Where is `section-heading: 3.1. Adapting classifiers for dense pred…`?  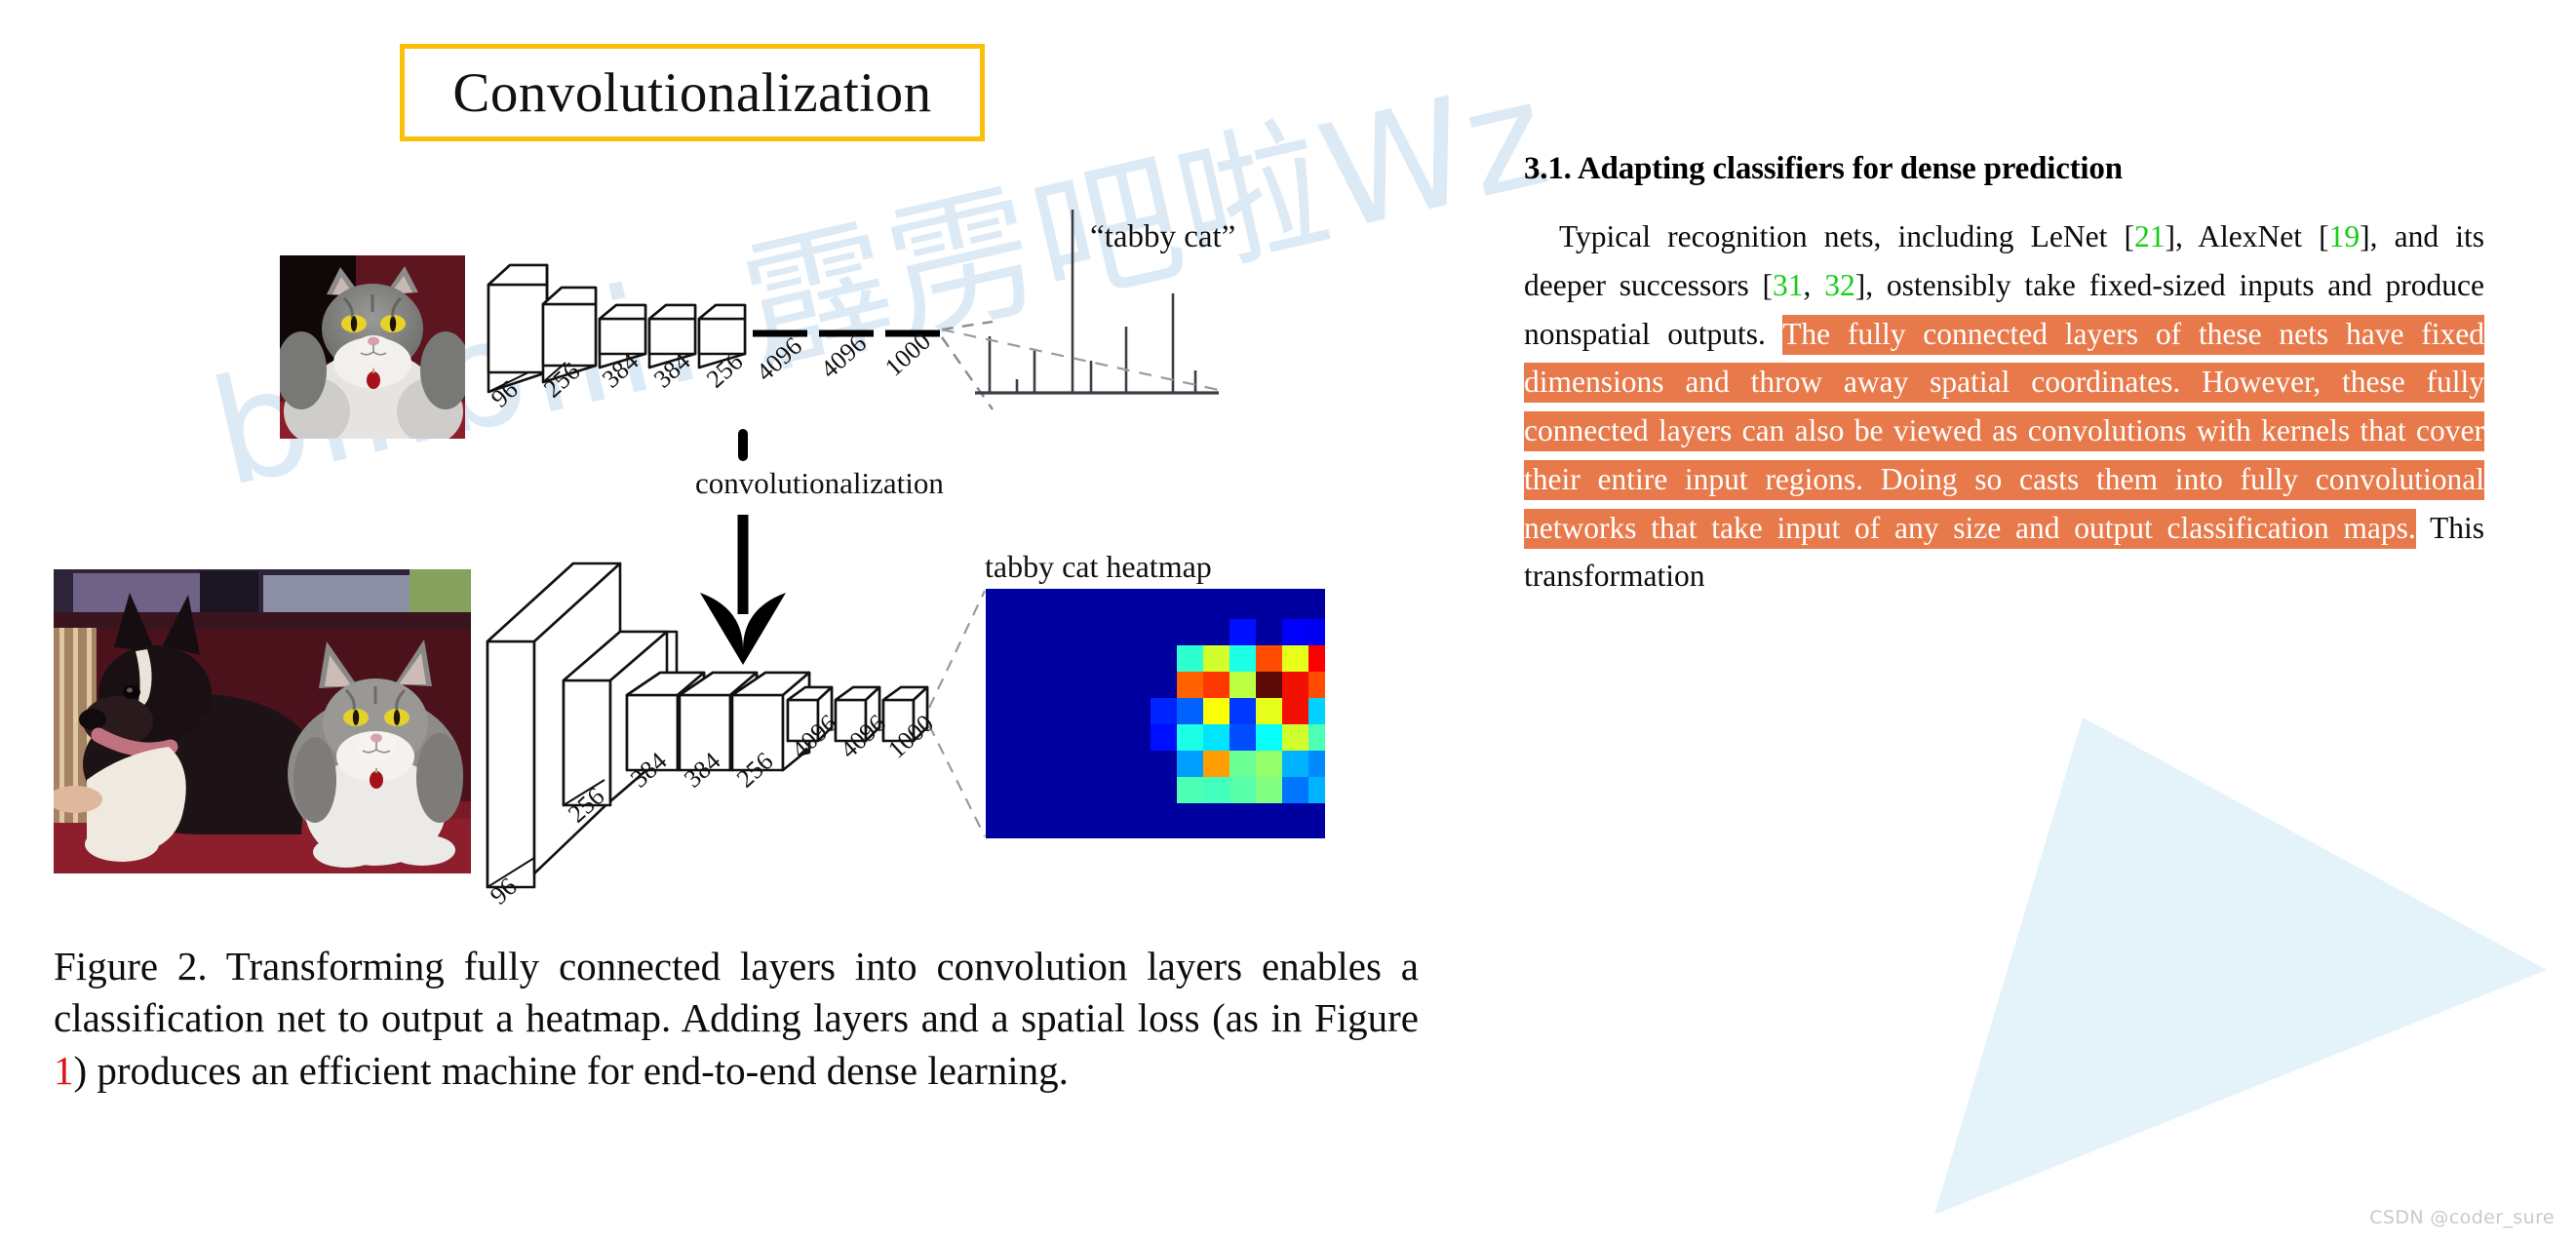 section-heading: 3.1. Adapting classifiers for dense pred… is located at coordinates (1823, 169).